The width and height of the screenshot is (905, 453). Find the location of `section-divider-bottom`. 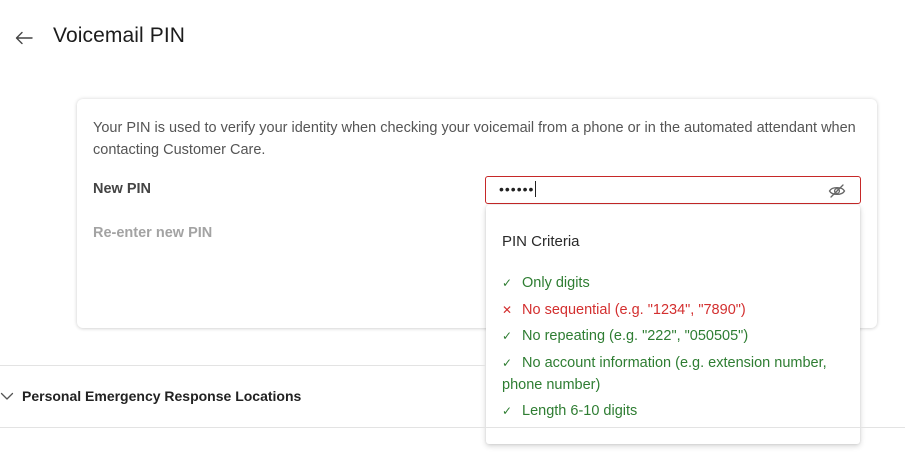

section-divider-bottom is located at coordinates (452, 427).